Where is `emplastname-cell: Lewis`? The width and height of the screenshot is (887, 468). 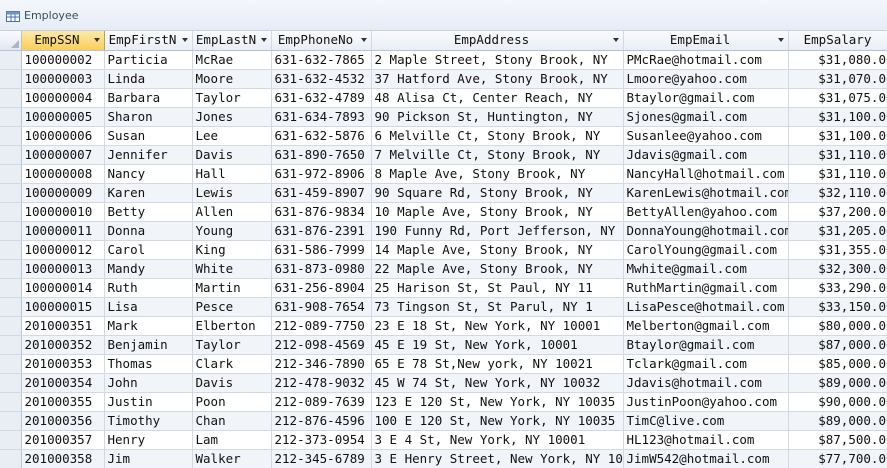
emplastname-cell: Lewis is located at coordinates (232, 193).